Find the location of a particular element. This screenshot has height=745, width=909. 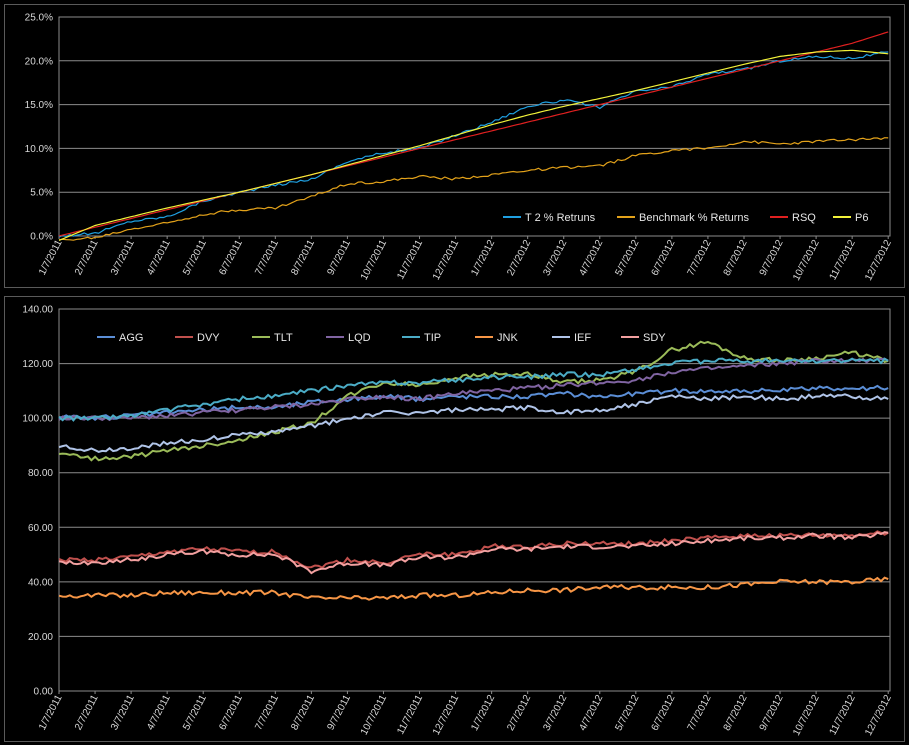

x-tick-label: 11/7/2011 is located at coordinates (410, 260).